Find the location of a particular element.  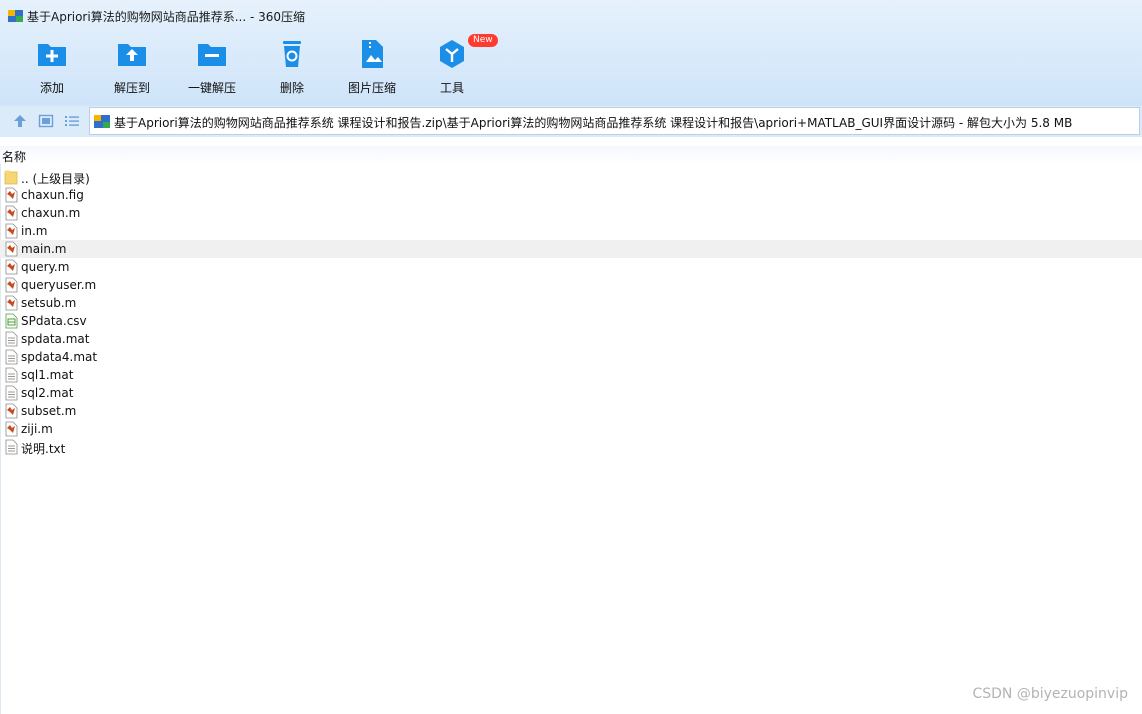

file-name: spdata4.mat is located at coordinates (59, 357).